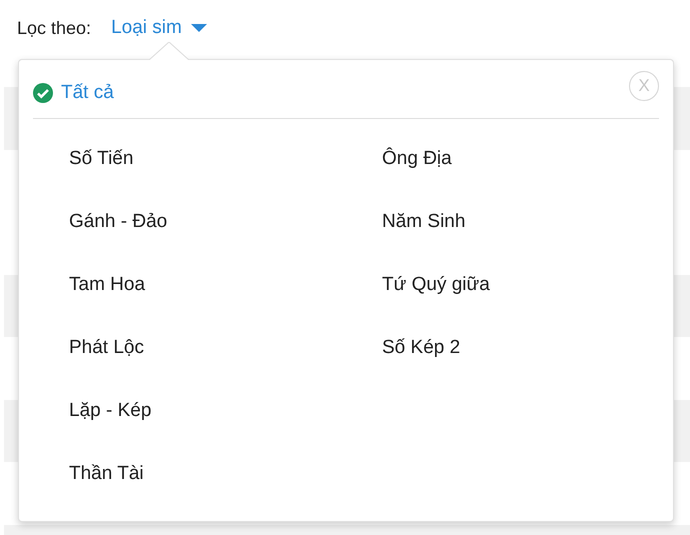  Describe the element at coordinates (527, 221) in the screenshot. I see `filter-option: Năm Sinh` at that location.